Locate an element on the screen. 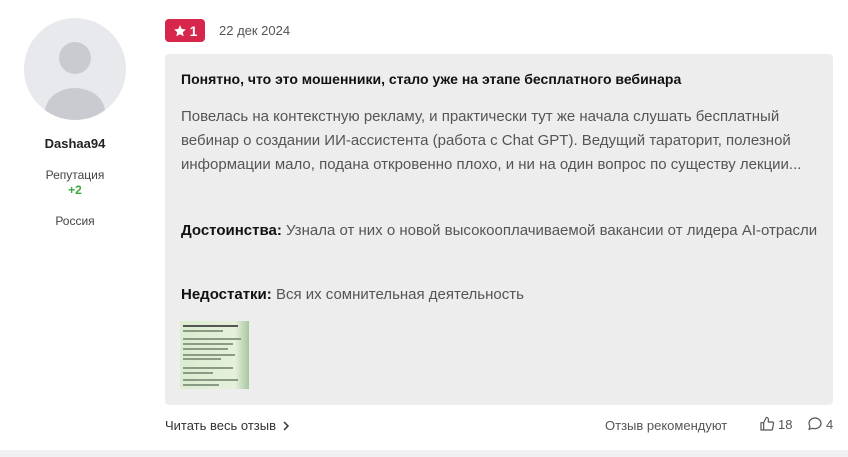 Image resolution: width=848 pixels, height=457 pixels. rating-value: 1 is located at coordinates (193, 30).